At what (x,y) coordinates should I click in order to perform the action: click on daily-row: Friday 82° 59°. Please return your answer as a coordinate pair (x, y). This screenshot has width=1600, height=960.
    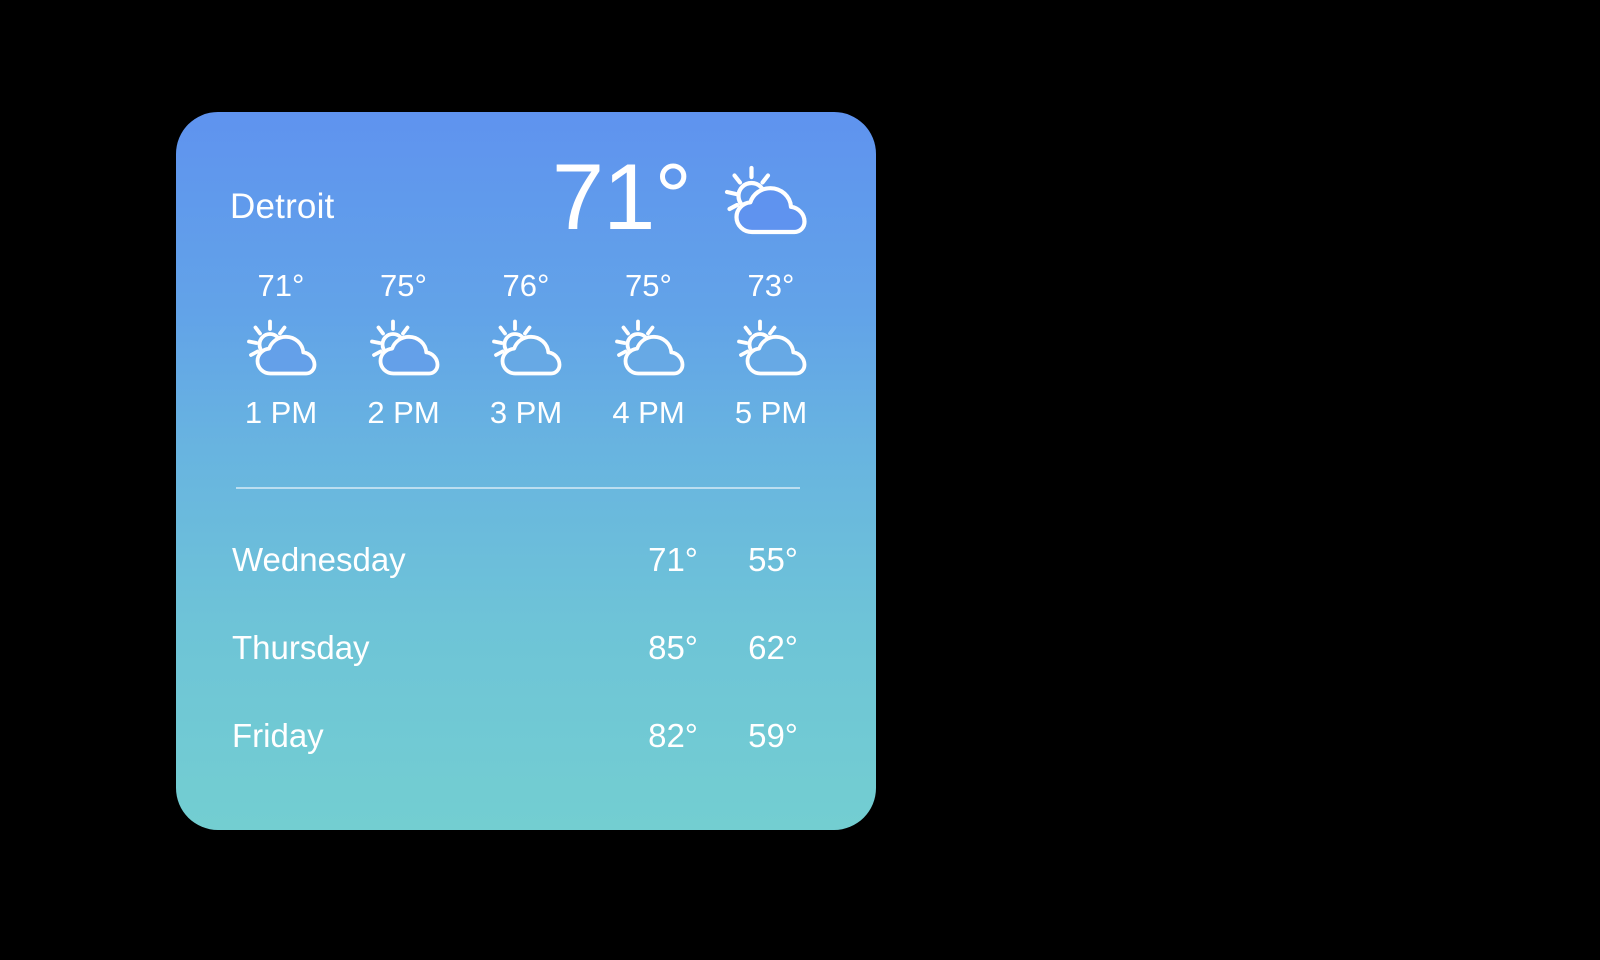
    Looking at the image, I should click on (526, 736).